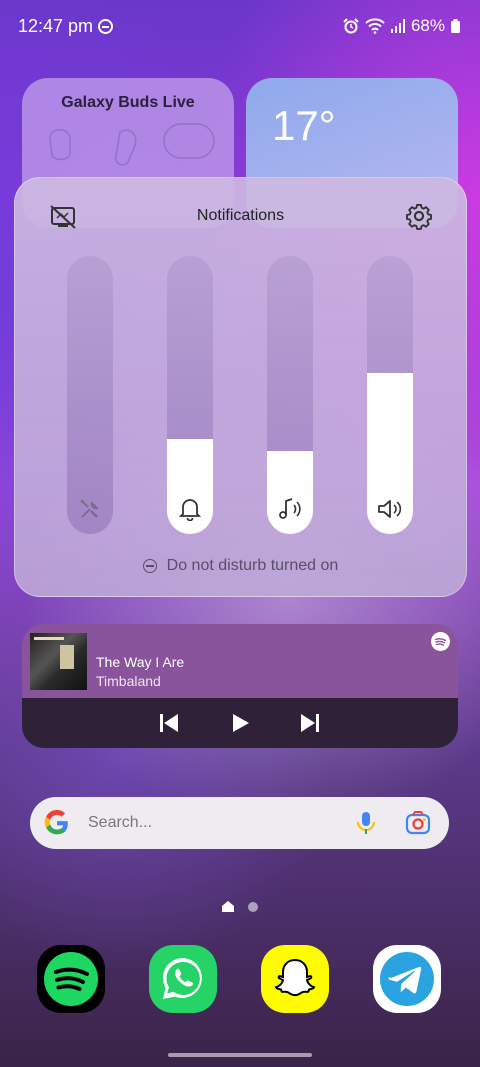  Describe the element at coordinates (418, 825) in the screenshot. I see `google-lens-icon` at that location.